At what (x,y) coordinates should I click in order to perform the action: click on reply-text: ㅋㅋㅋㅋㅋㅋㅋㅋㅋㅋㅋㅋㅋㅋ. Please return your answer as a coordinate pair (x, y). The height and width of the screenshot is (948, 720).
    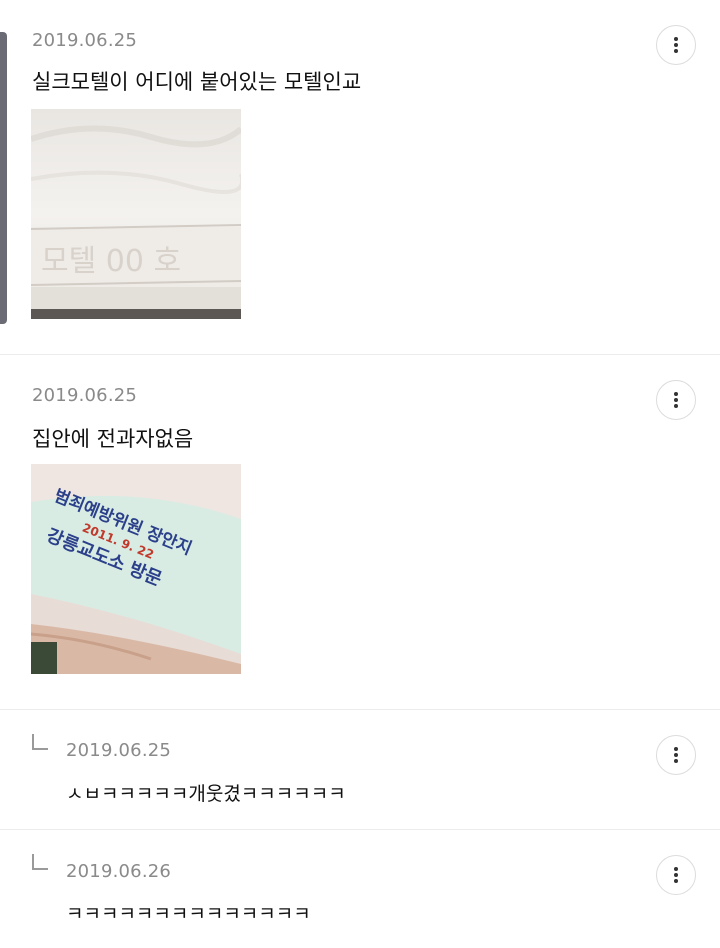
    Looking at the image, I should click on (188, 914).